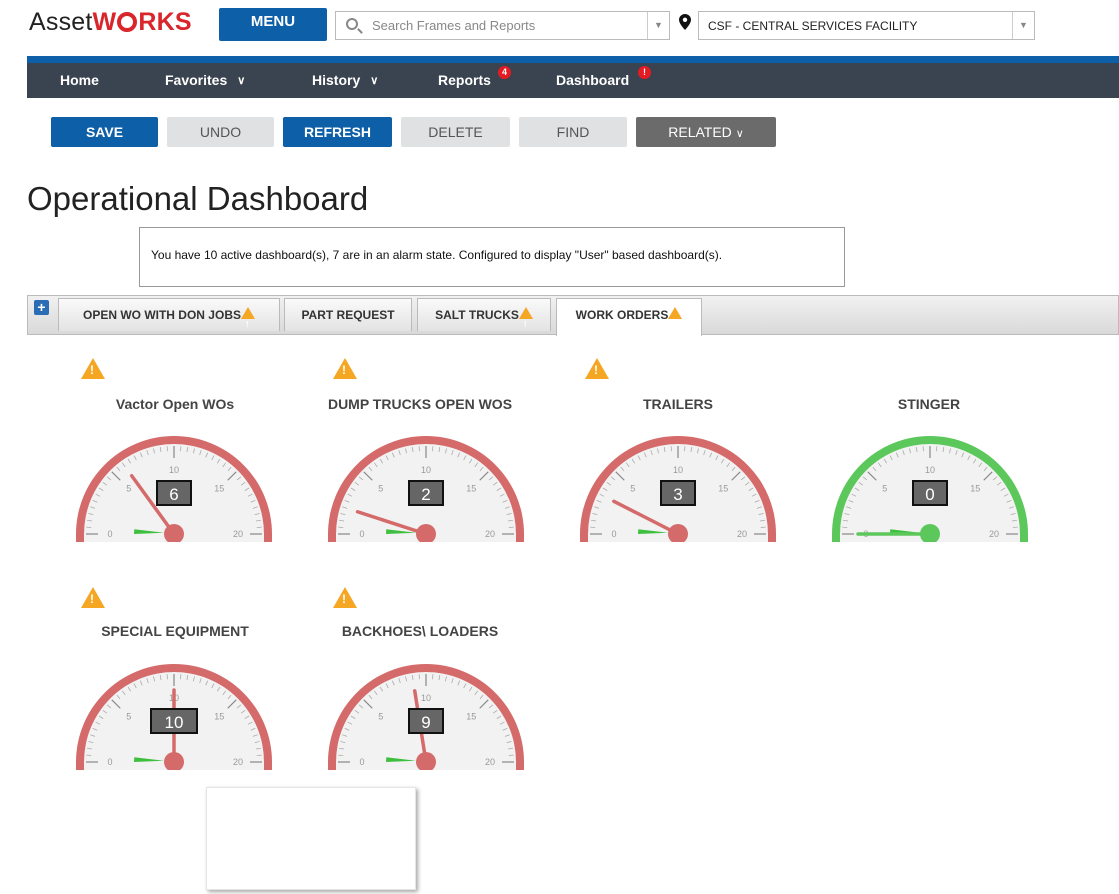  I want to click on related-button: RELATED ∨, so click(706, 132).